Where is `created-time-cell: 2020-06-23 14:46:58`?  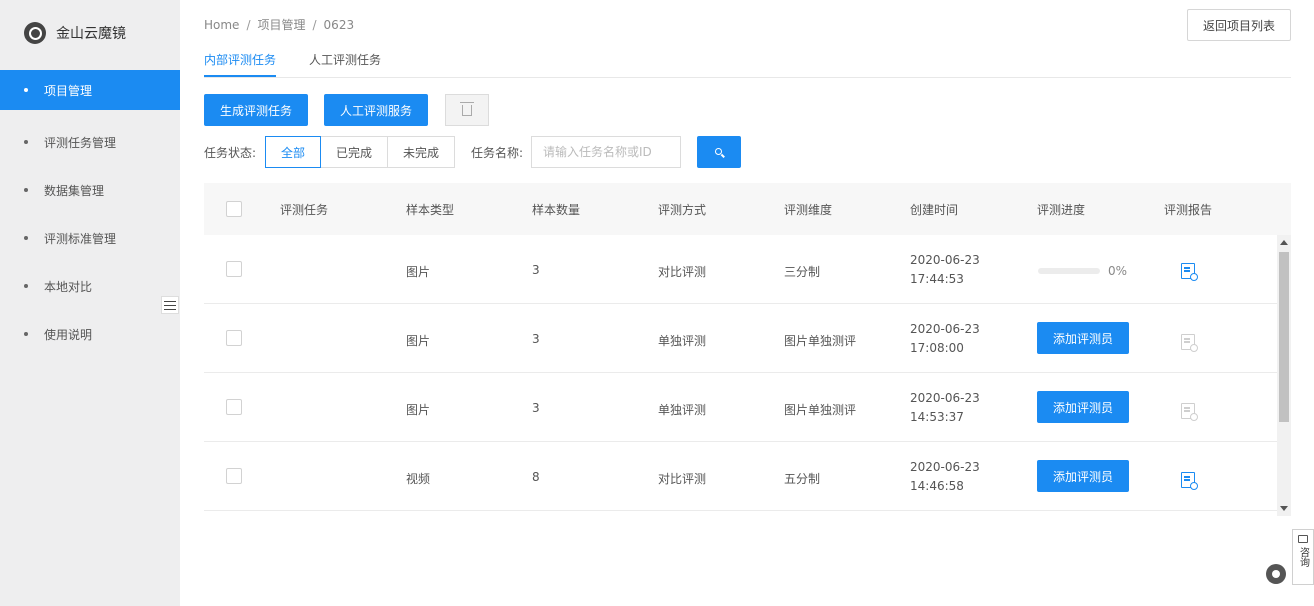
created-time-cell: 2020-06-23 14:46:58 is located at coordinates (945, 476).